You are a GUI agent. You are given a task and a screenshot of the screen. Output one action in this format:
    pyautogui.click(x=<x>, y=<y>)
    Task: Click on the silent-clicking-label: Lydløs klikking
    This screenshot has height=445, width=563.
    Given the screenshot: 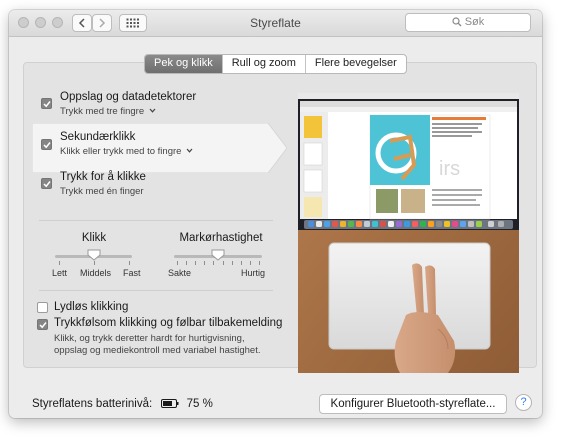 What is the action you would take?
    pyautogui.click(x=91, y=307)
    